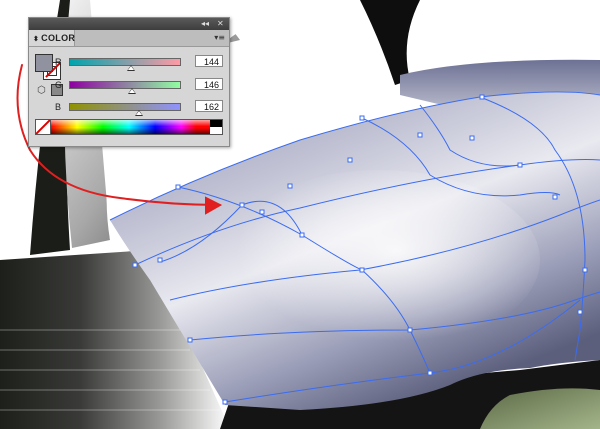 This screenshot has height=429, width=600. What do you see at coordinates (129, 24) in the screenshot?
I see `panel-titlebar: ◂◂ ✕` at bounding box center [129, 24].